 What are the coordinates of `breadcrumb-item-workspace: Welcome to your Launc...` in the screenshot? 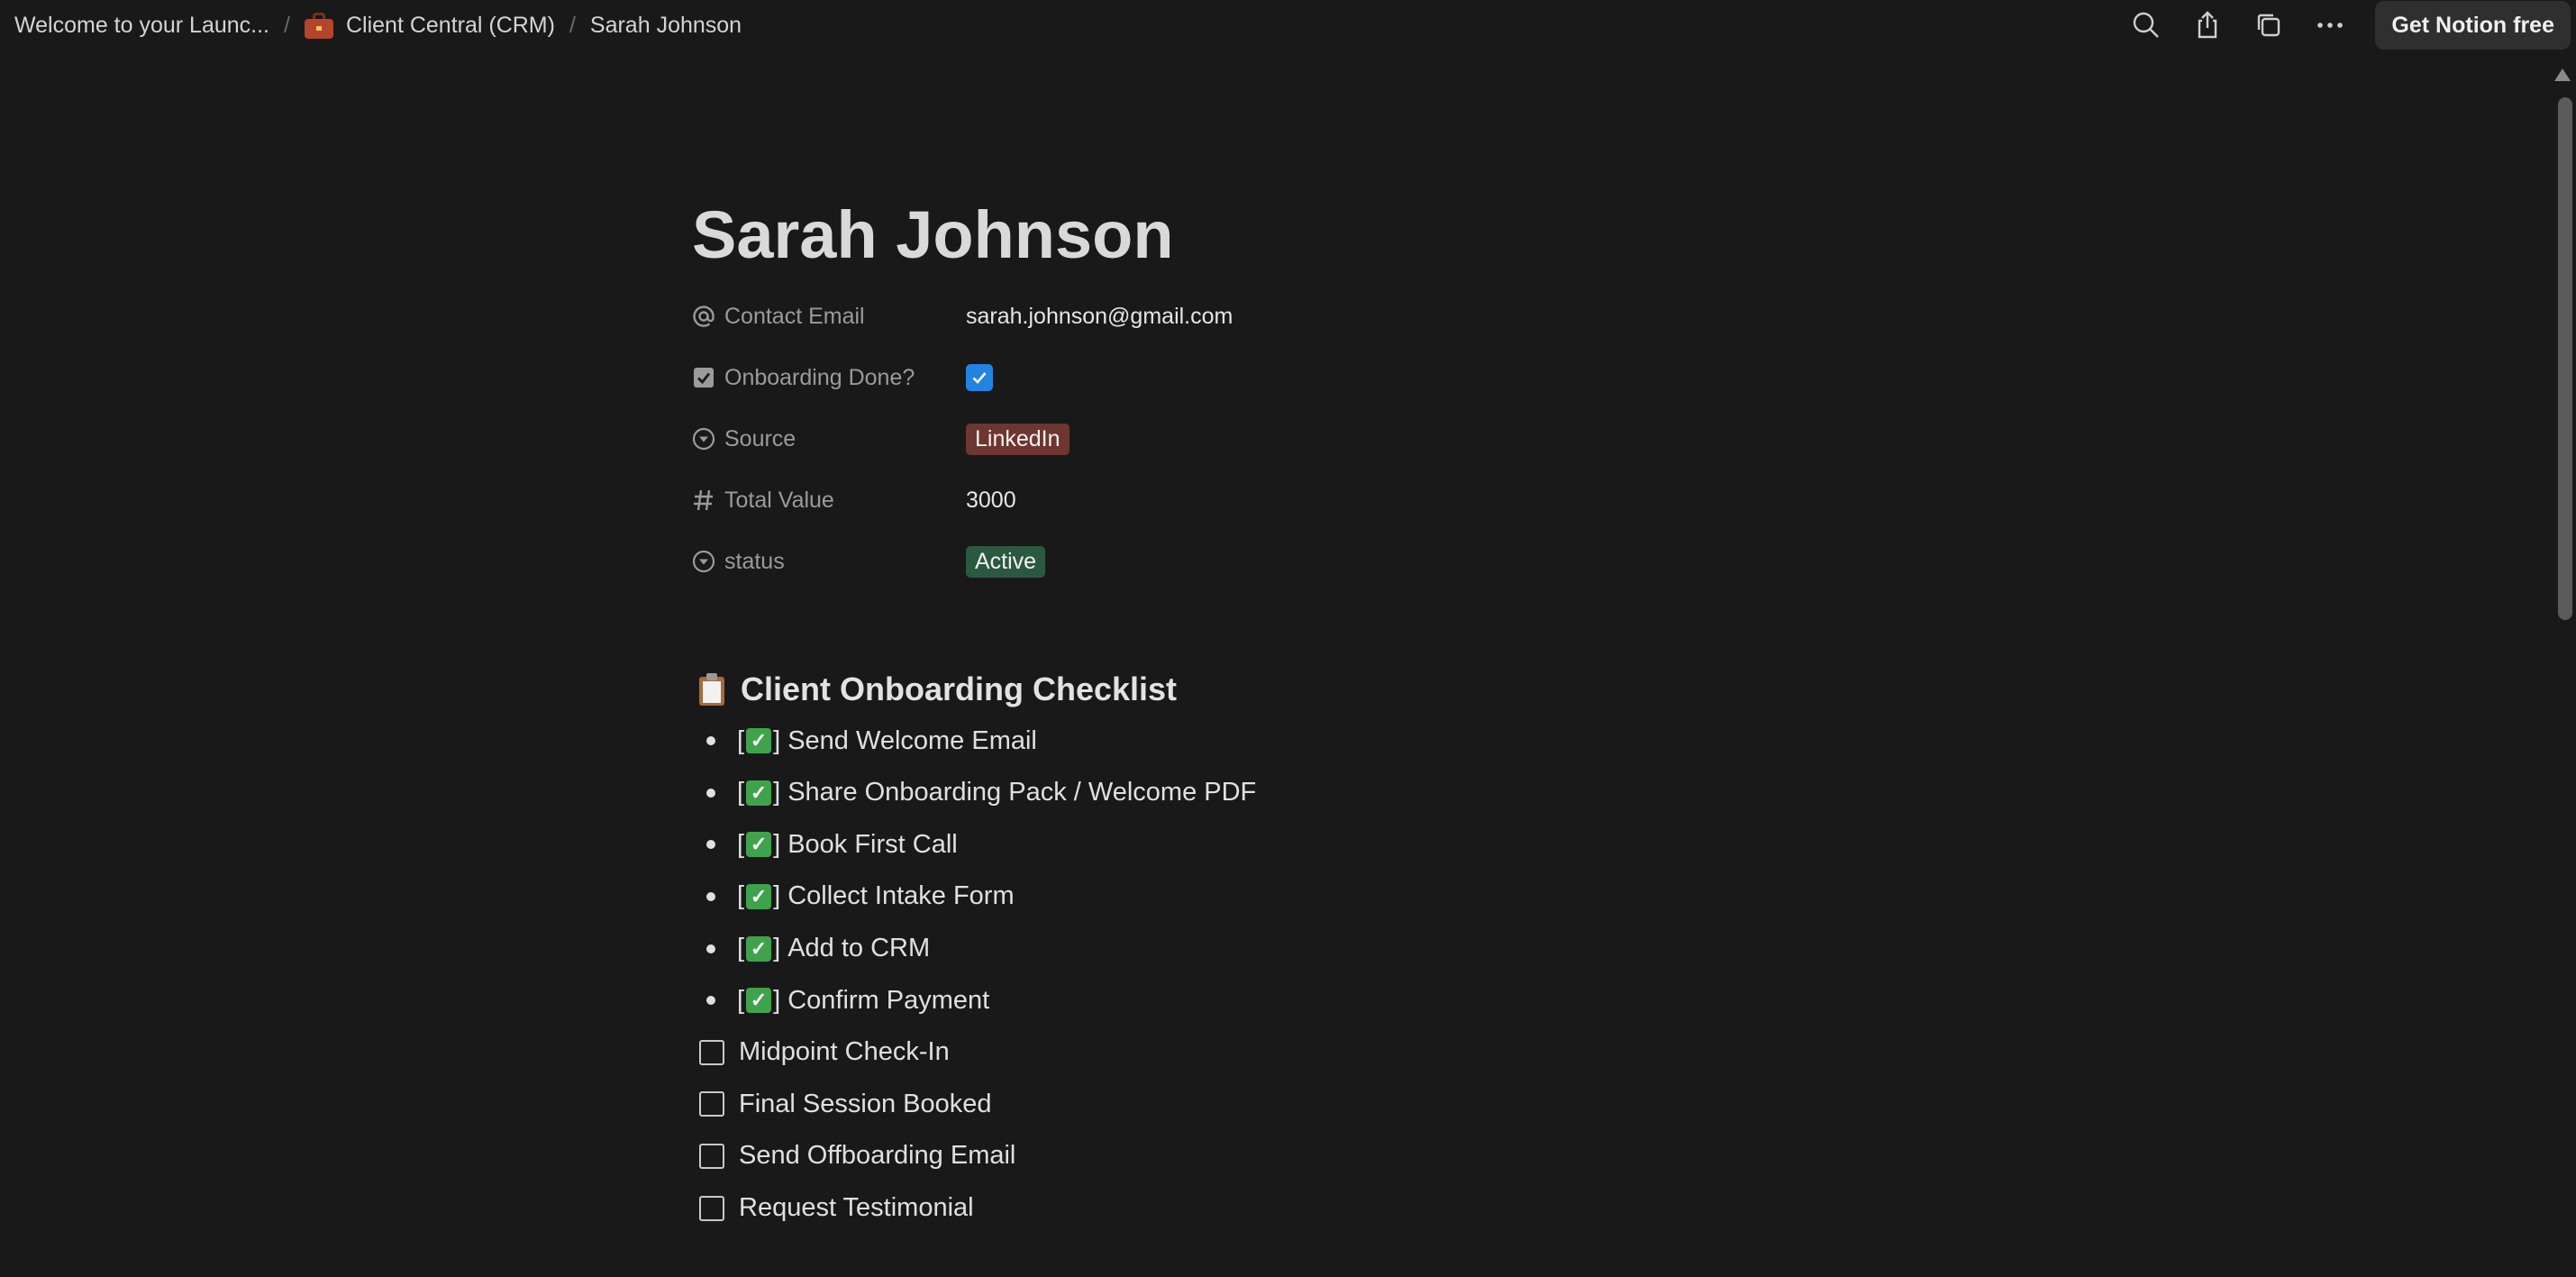 It's located at (141, 25).